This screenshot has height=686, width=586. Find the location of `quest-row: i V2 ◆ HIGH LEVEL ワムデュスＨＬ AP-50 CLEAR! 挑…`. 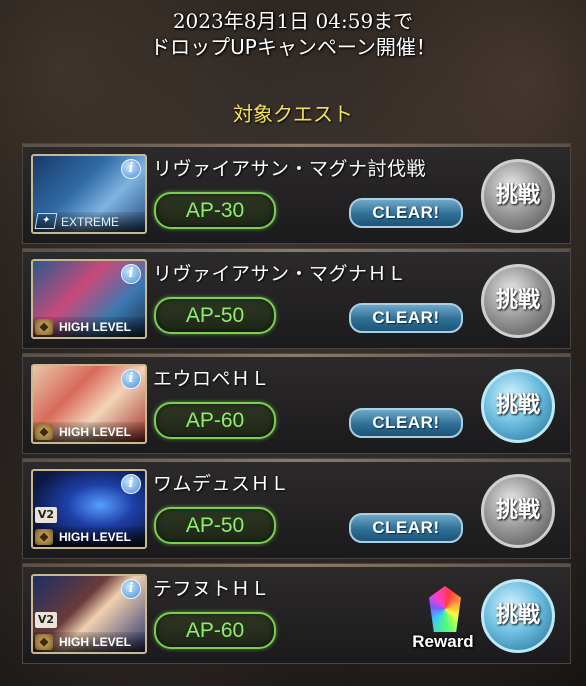

quest-row: i V2 ◆ HIGH LEVEL ワムデュスＨＬ AP-50 CLEAR! 挑… is located at coordinates (296, 508).